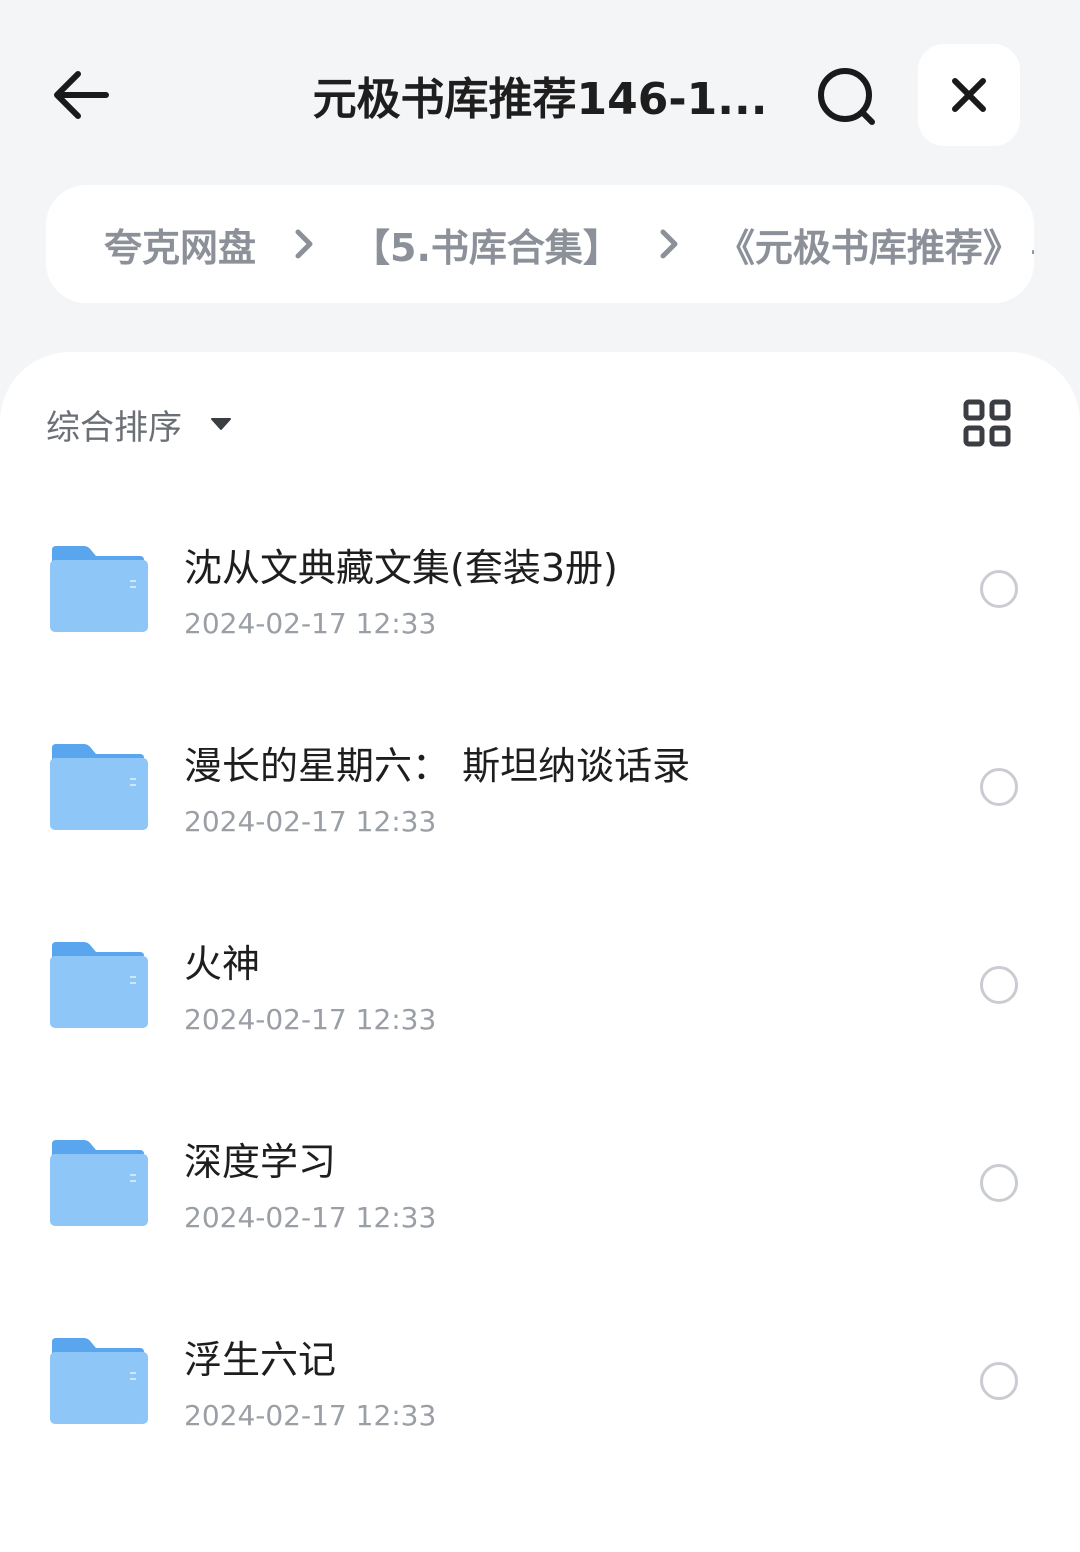  What do you see at coordinates (540, 1381) in the screenshot?
I see `list-item: 浮生六记 2024-02-17 12:33` at bounding box center [540, 1381].